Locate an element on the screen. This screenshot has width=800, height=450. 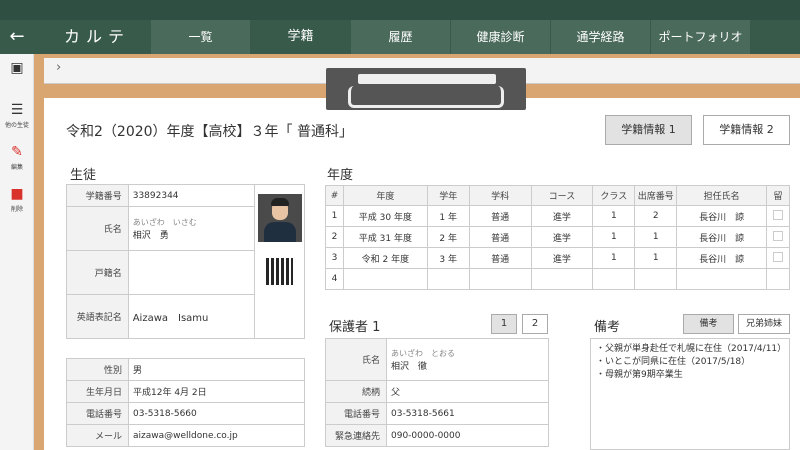
table-row: 2 平成 31 年度 2 年普通 進学 1 1 長谷川 諒 is located at coordinates (558, 237).